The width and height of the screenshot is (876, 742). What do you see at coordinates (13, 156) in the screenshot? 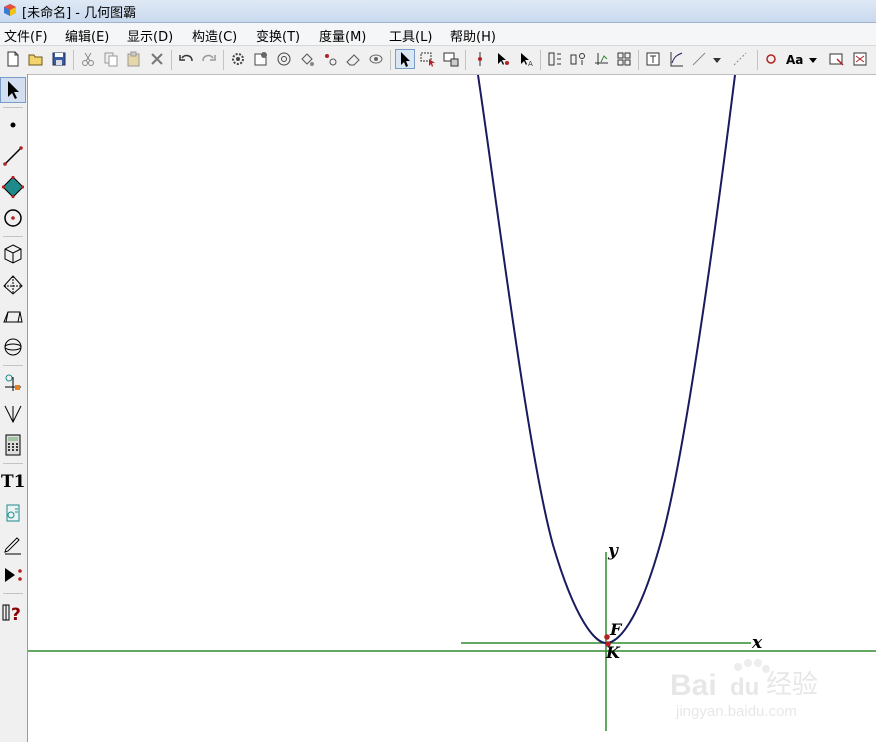
I see `line-segment-tool-icon` at bounding box center [13, 156].